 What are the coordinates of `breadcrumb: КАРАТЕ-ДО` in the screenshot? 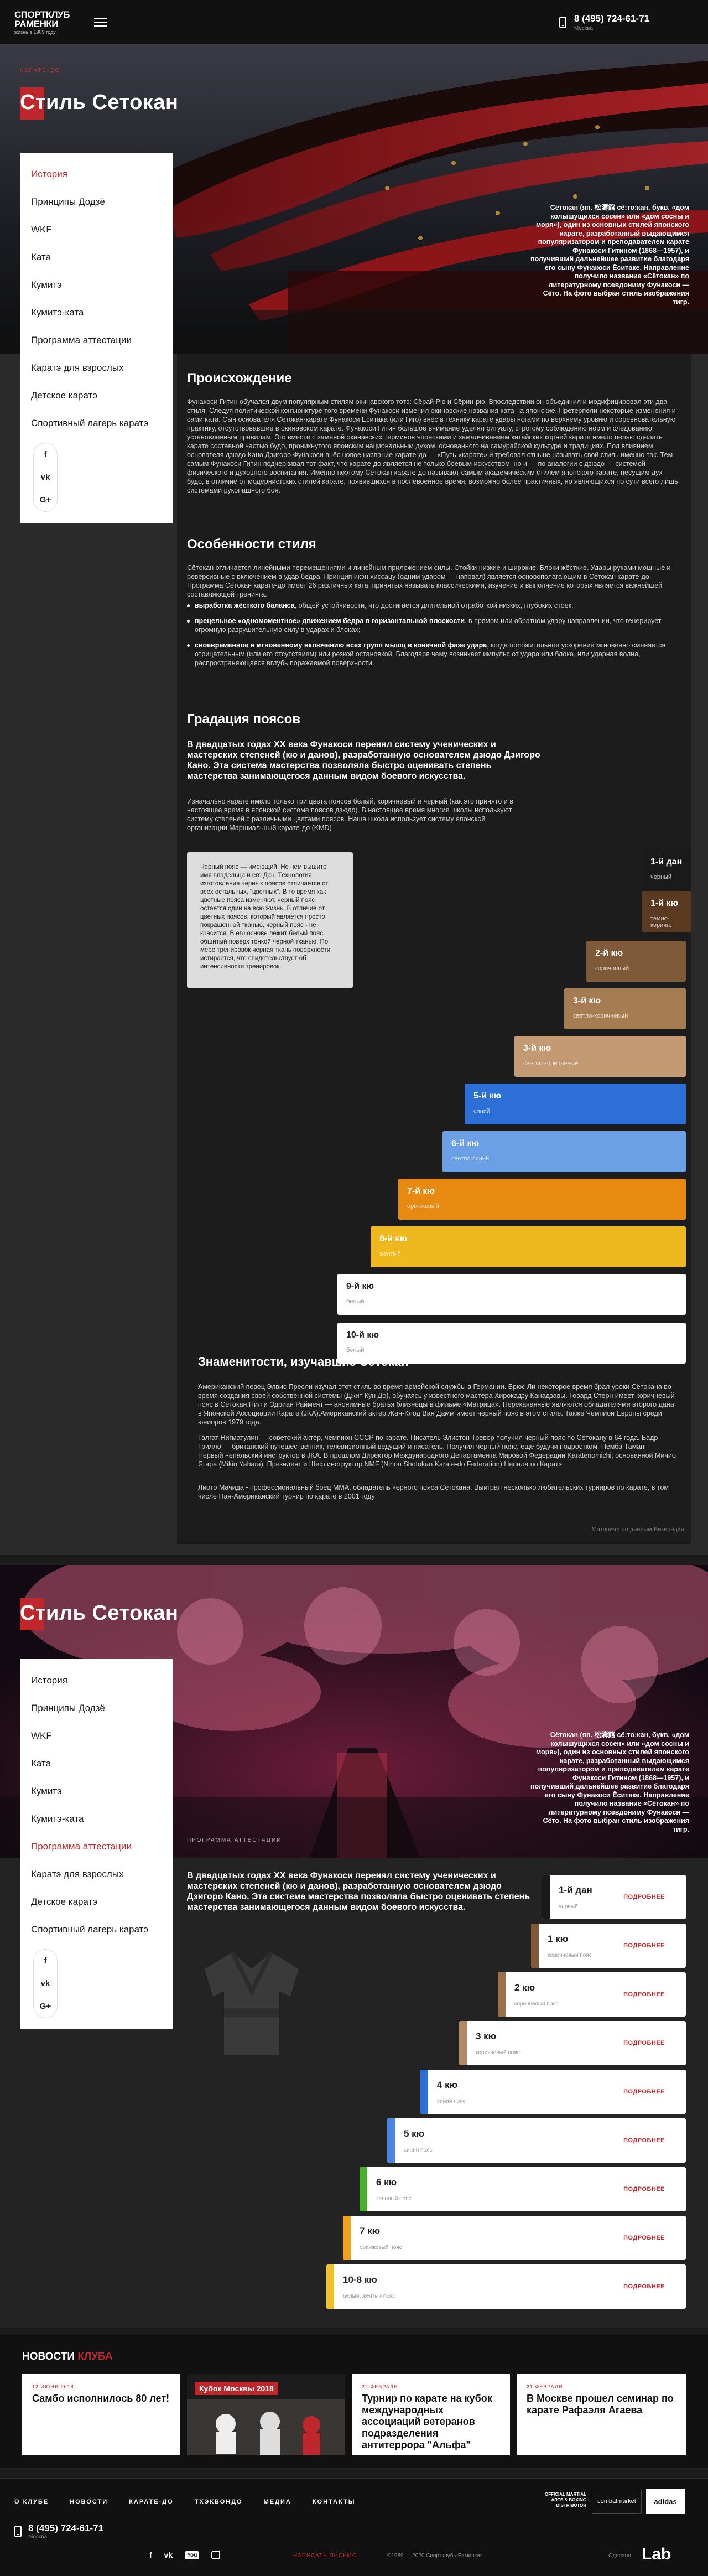 It's located at (40, 71).